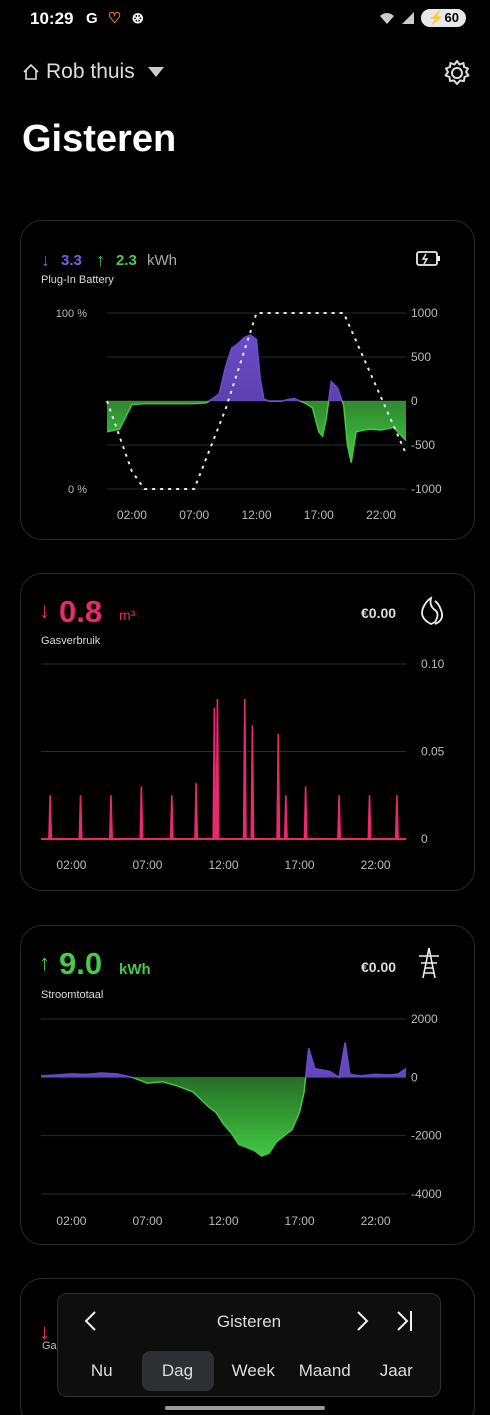 This screenshot has width=490, height=1415. I want to click on gas-x-tick: 02:00, so click(71, 865).